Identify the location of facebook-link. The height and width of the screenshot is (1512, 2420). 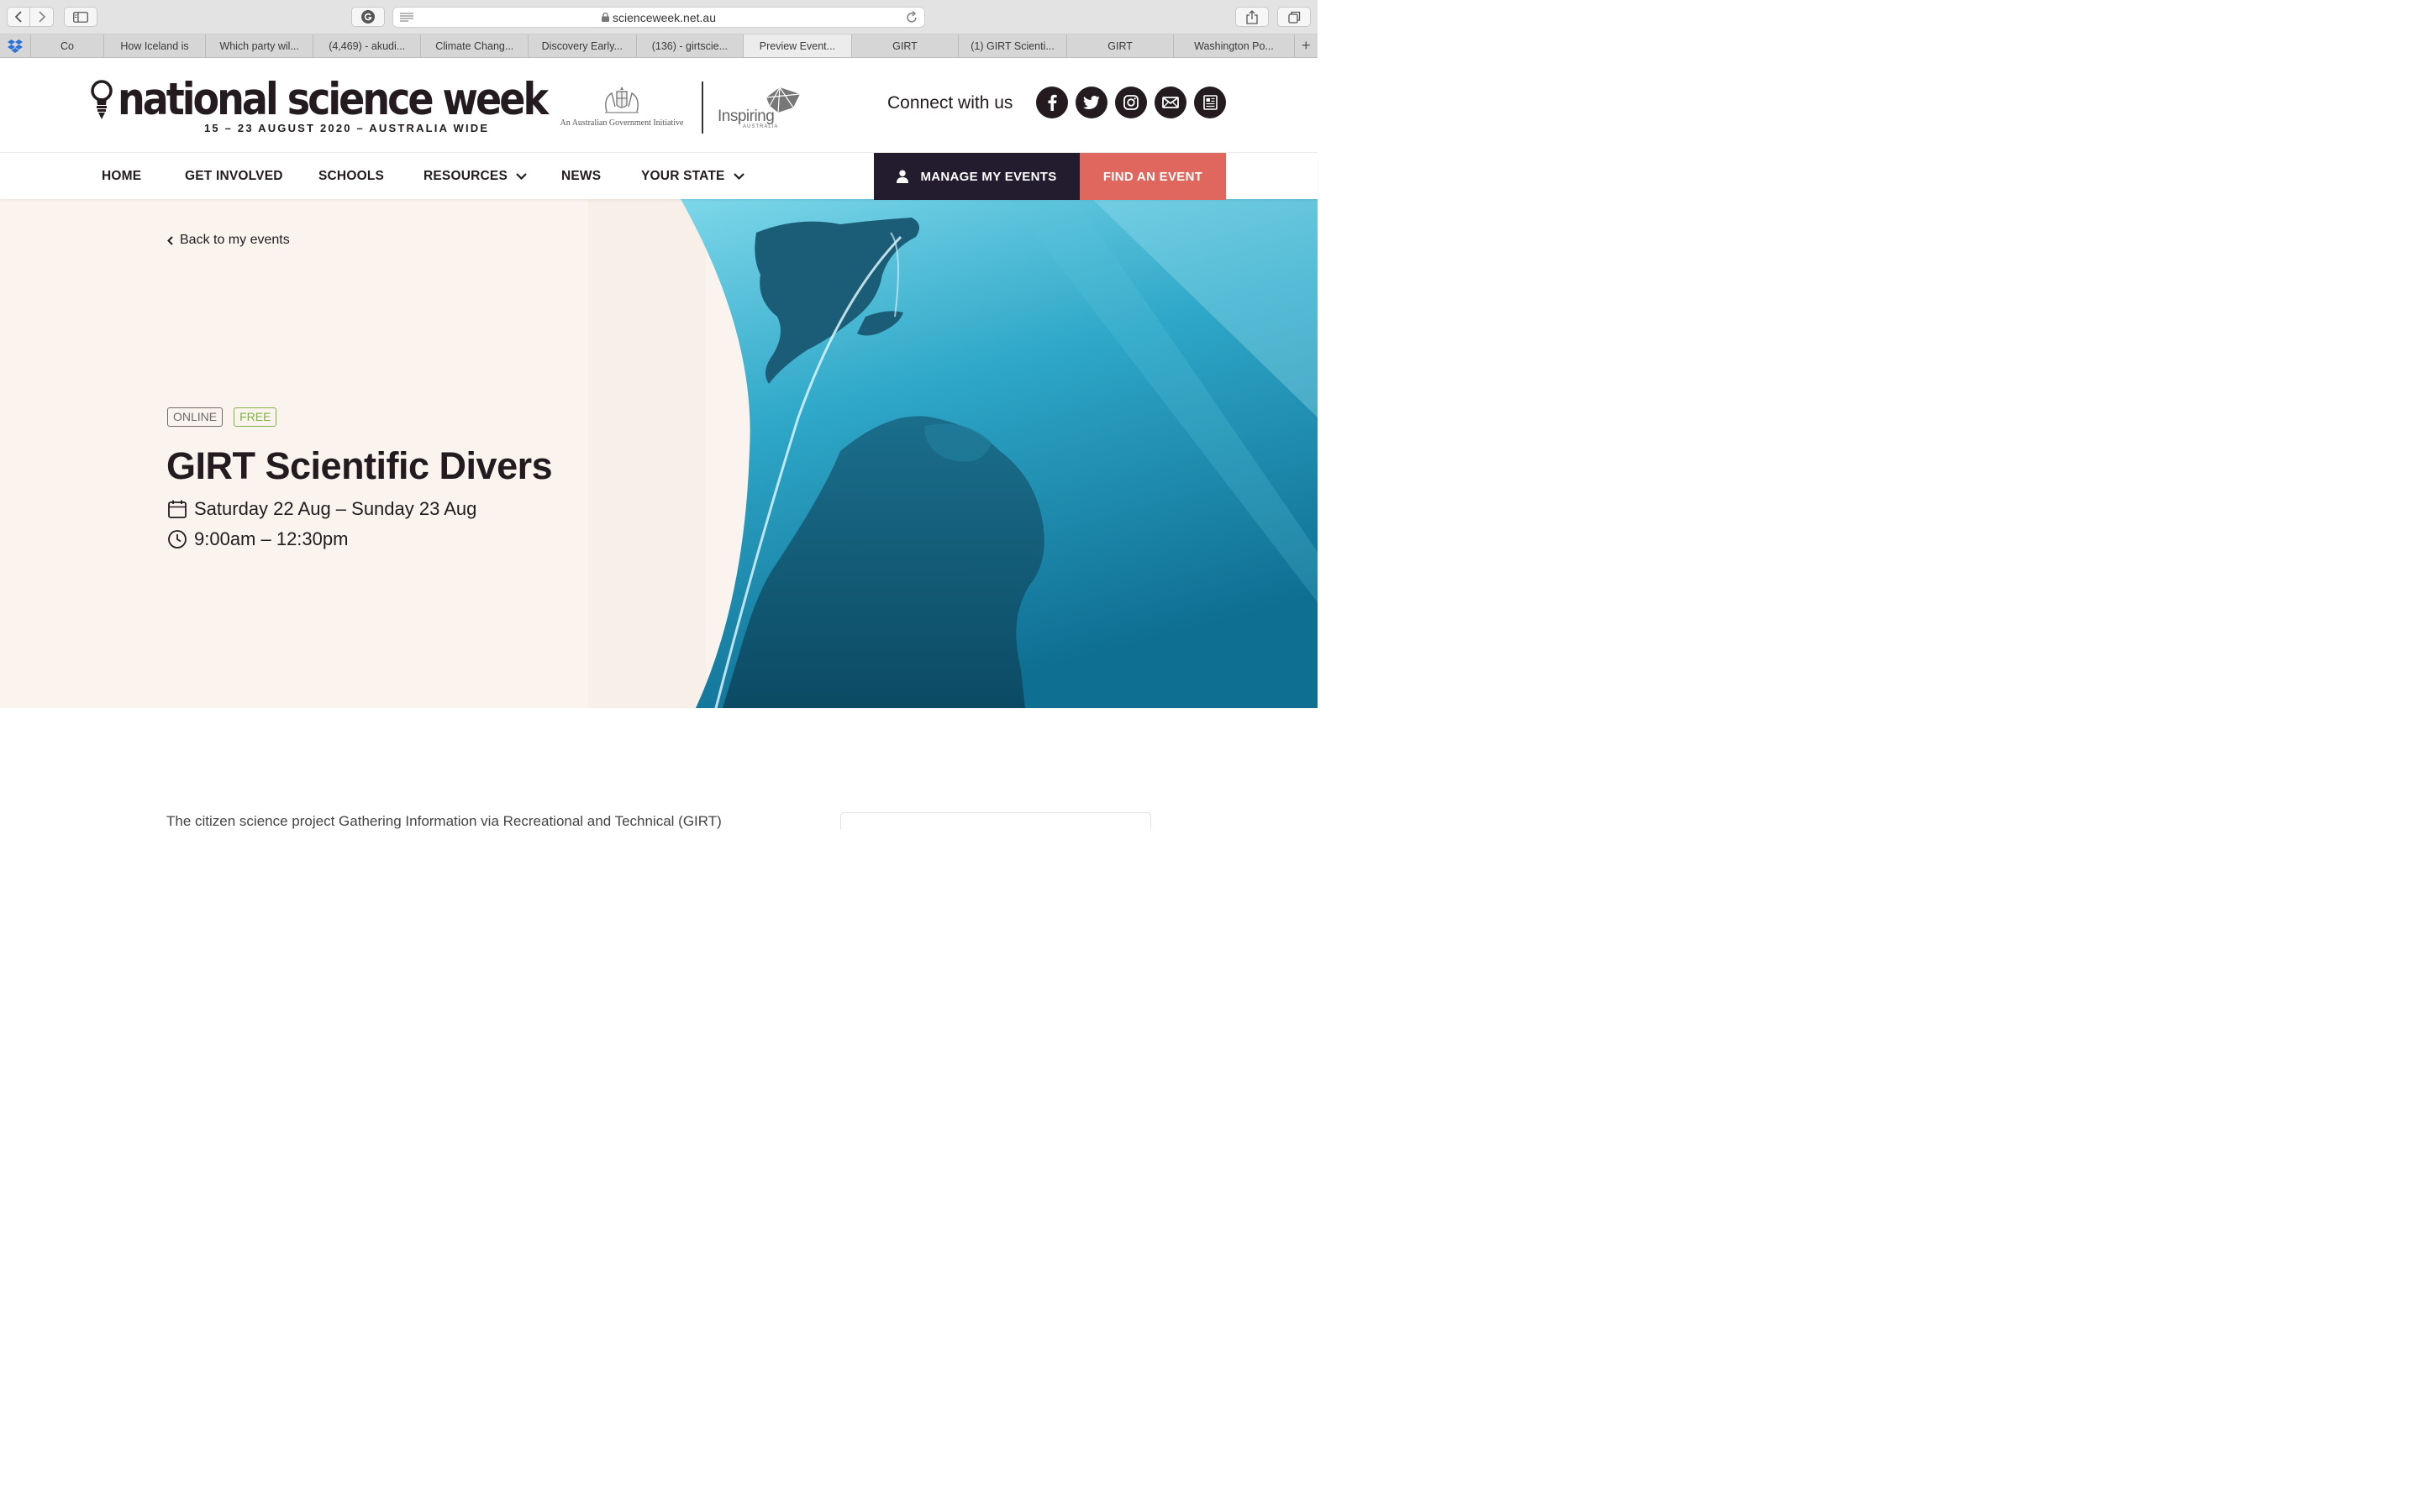
(1052, 102).